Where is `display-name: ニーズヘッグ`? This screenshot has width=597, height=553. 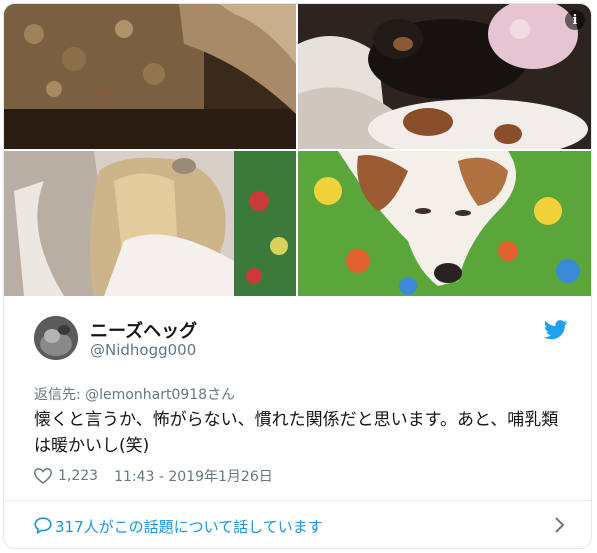
display-name: ニーズヘッグ is located at coordinates (143, 330).